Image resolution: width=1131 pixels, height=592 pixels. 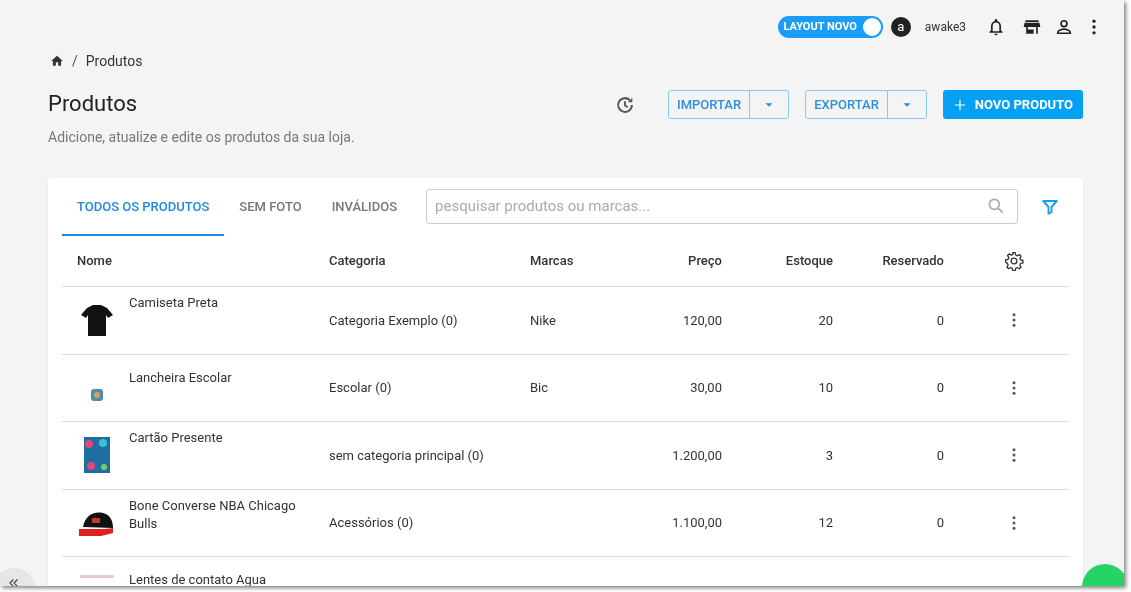 I want to click on price-cell: 30,00, so click(x=706, y=387).